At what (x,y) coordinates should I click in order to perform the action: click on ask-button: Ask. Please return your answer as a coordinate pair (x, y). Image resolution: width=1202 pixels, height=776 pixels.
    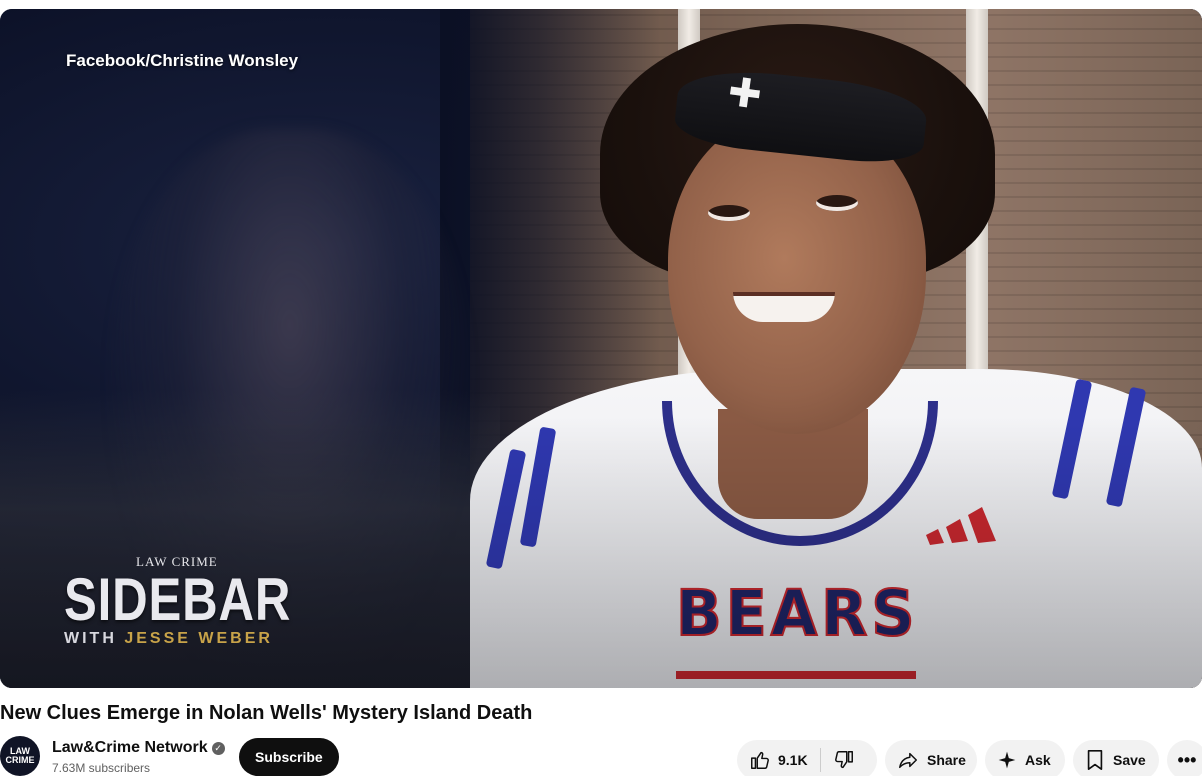
    Looking at the image, I should click on (1025, 758).